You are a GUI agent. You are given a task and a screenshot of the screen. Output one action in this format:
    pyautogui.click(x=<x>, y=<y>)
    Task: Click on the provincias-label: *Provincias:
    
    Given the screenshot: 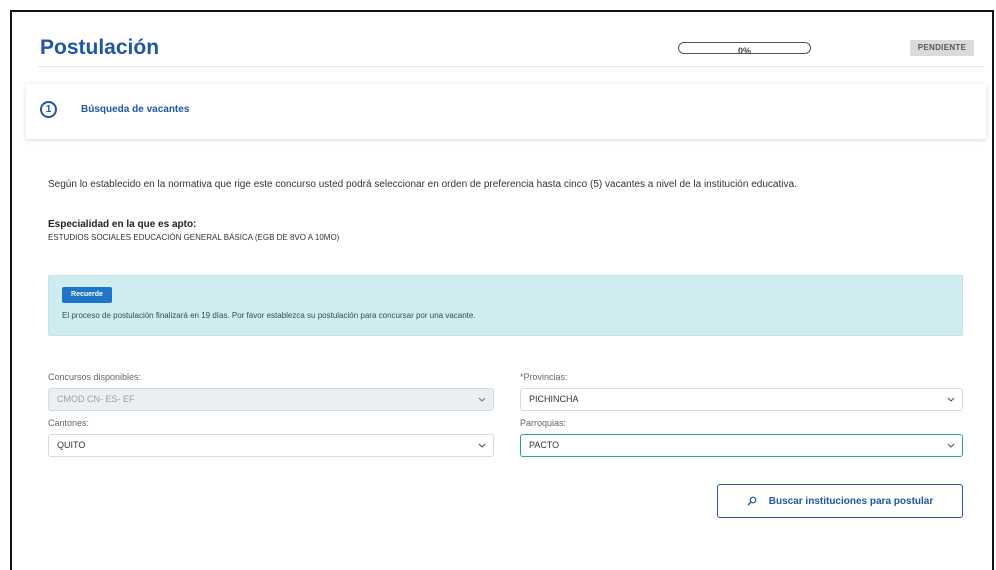 What is the action you would take?
    pyautogui.click(x=544, y=377)
    